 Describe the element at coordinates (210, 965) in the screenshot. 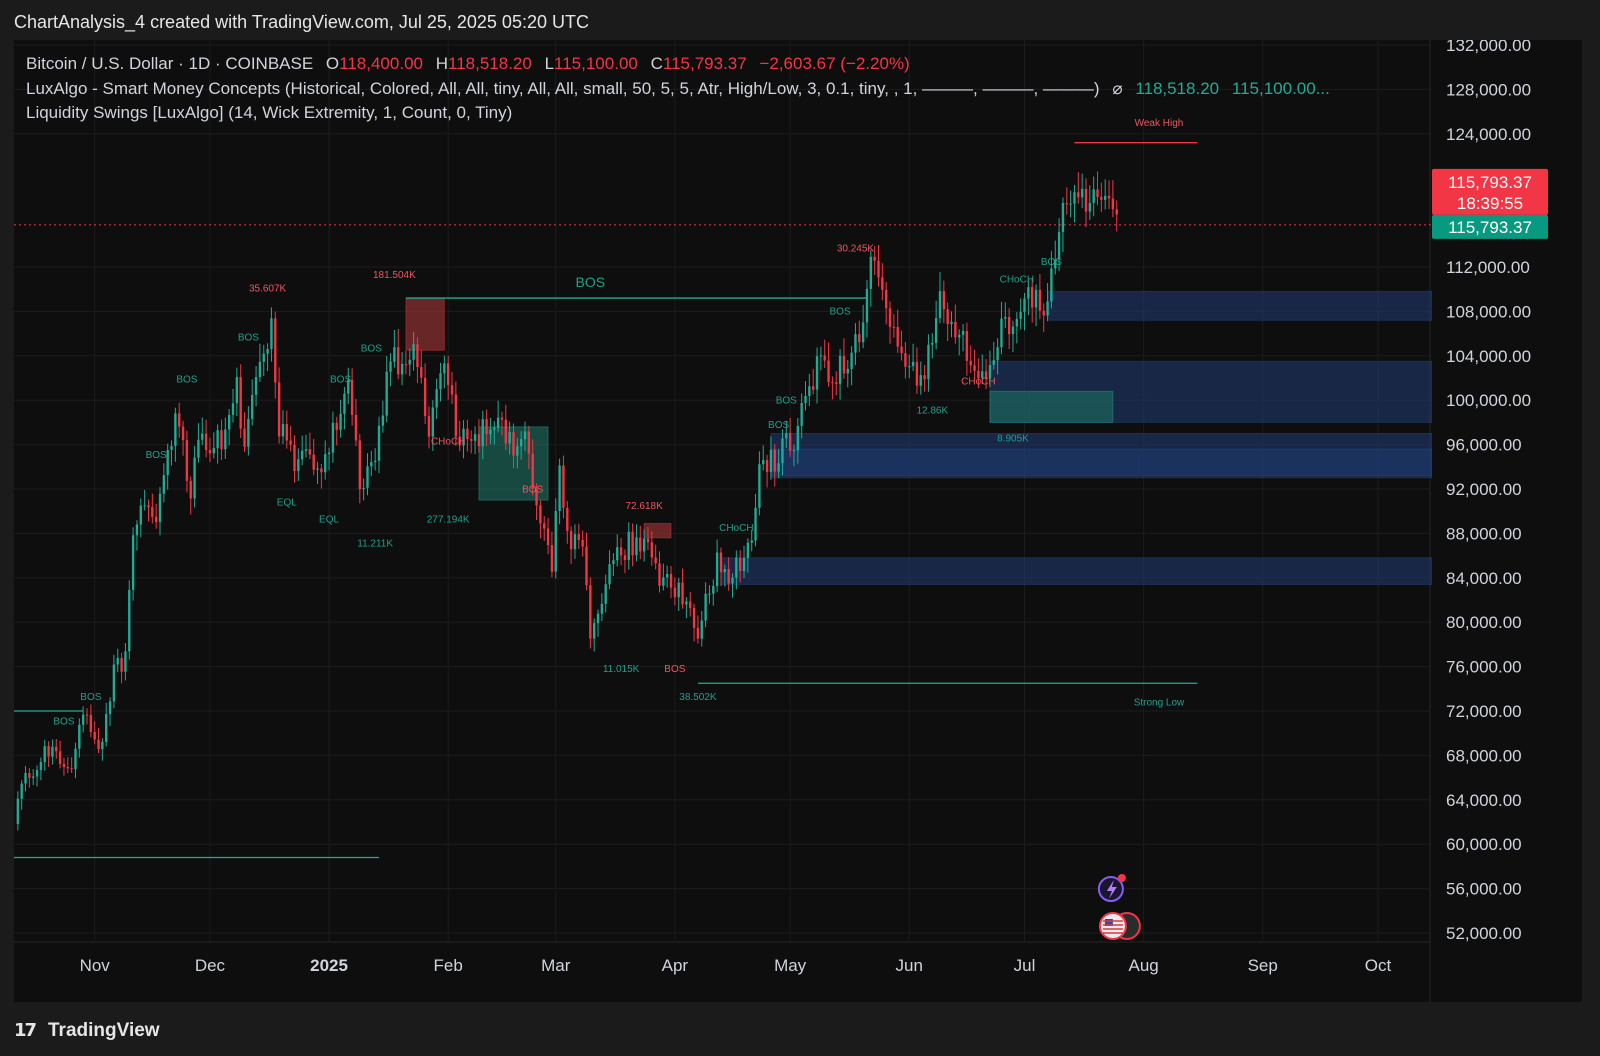

I see `time-axis-tick-label: Dec` at that location.